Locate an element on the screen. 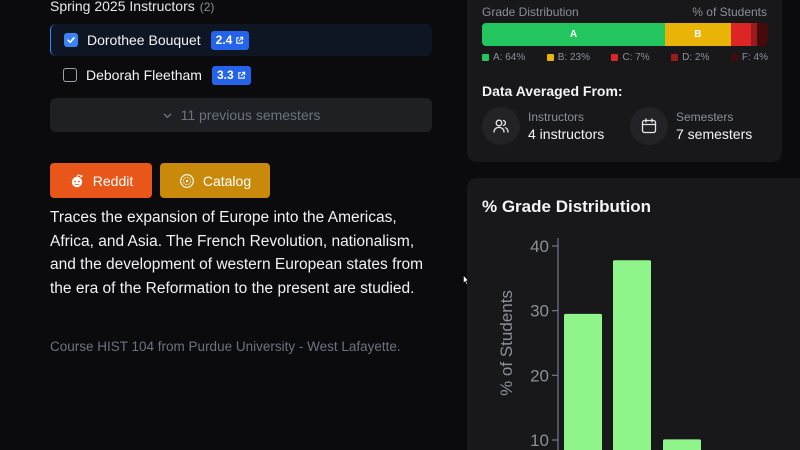 Image resolution: width=800 pixels, height=450 pixels. users-icon-wrap is located at coordinates (501, 126).